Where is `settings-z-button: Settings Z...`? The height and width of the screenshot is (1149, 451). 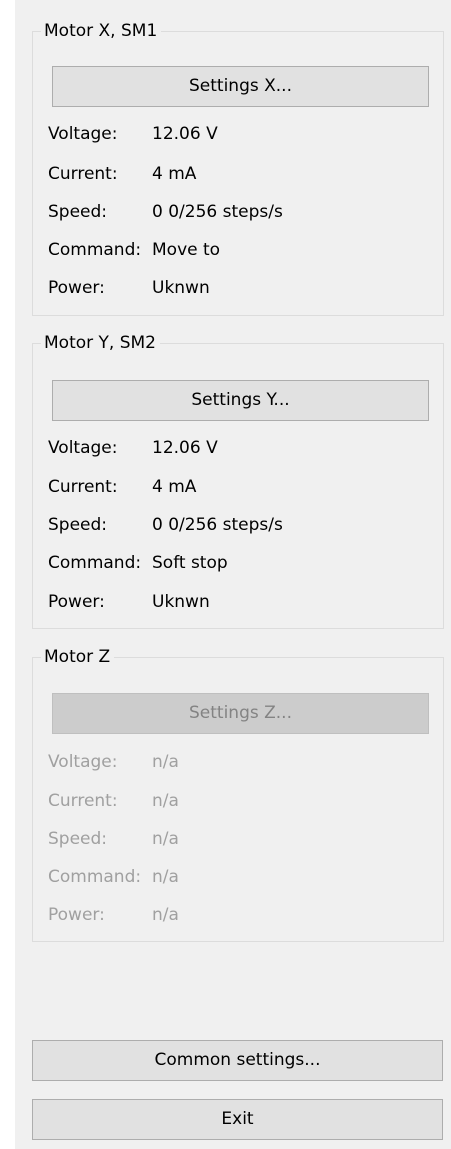
settings-z-button: Settings Z... is located at coordinates (240, 713).